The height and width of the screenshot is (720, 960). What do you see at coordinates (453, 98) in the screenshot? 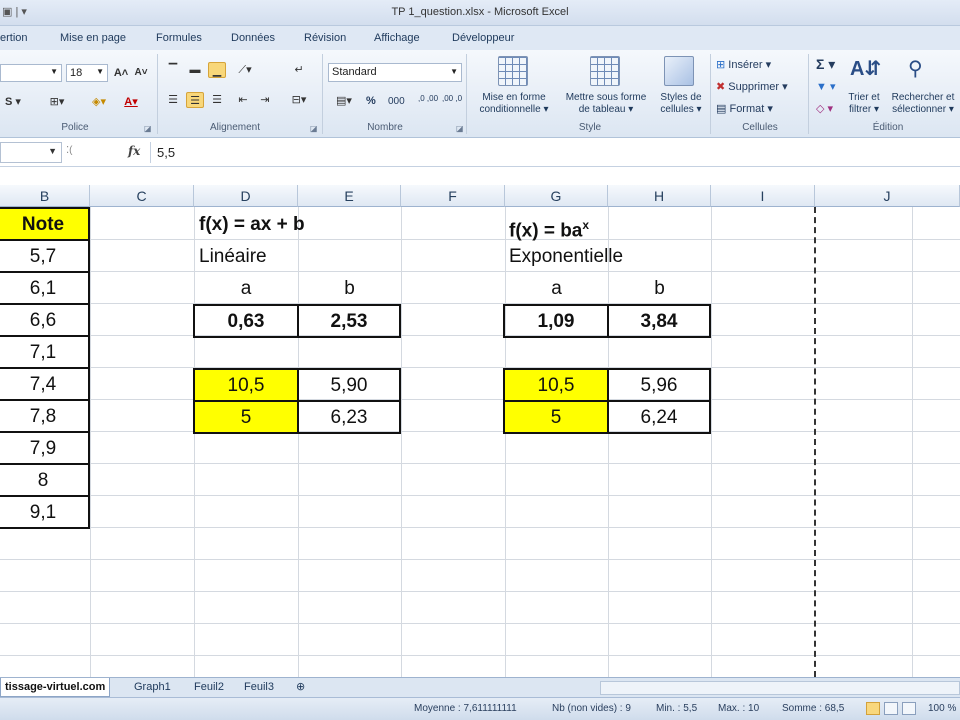
I see `decrease-decimal-button: ,00 ,0` at bounding box center [453, 98].